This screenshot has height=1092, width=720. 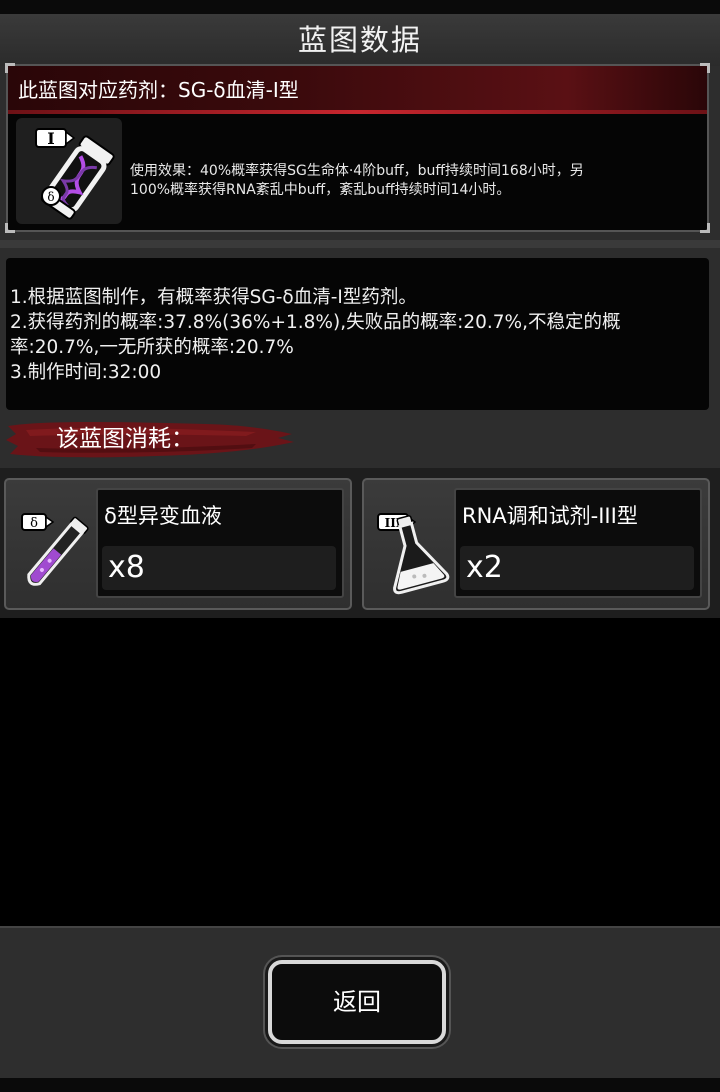 I want to click on separator, so click(x=360, y=244).